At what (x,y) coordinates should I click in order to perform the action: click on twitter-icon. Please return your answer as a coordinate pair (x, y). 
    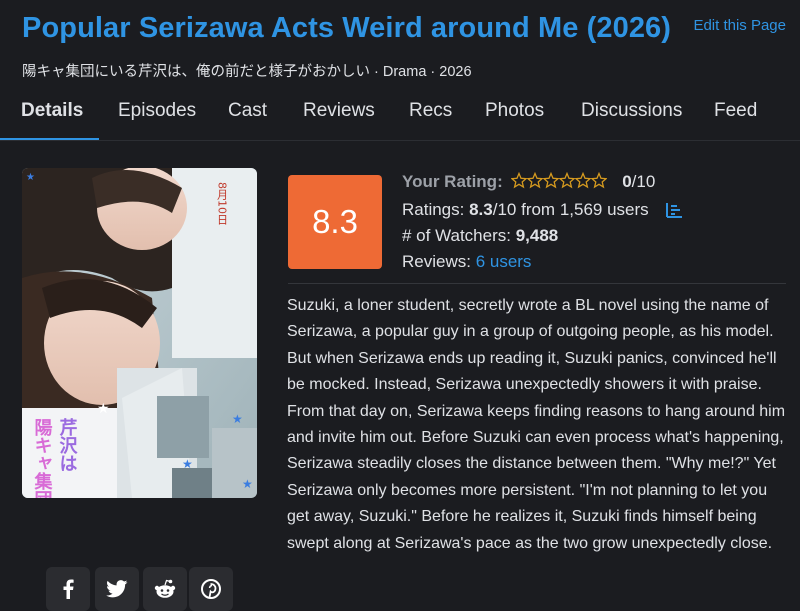
    Looking at the image, I should click on (117, 589).